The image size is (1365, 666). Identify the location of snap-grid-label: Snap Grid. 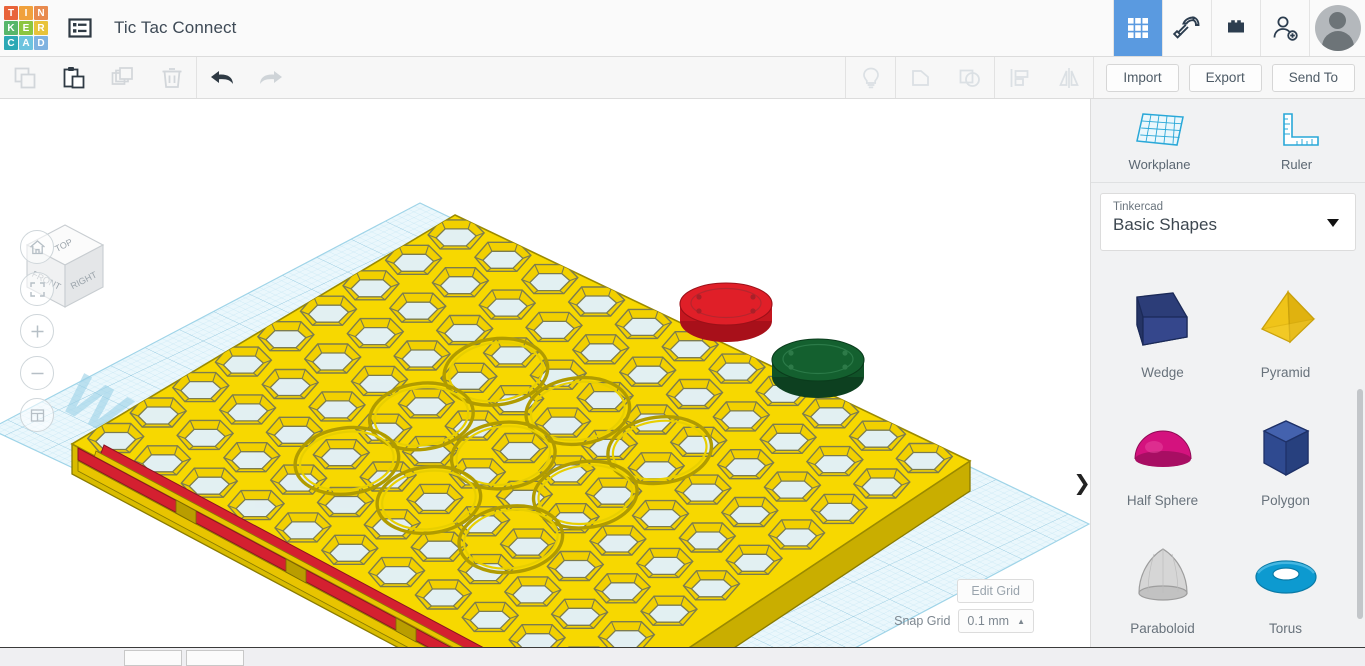
(922, 621).